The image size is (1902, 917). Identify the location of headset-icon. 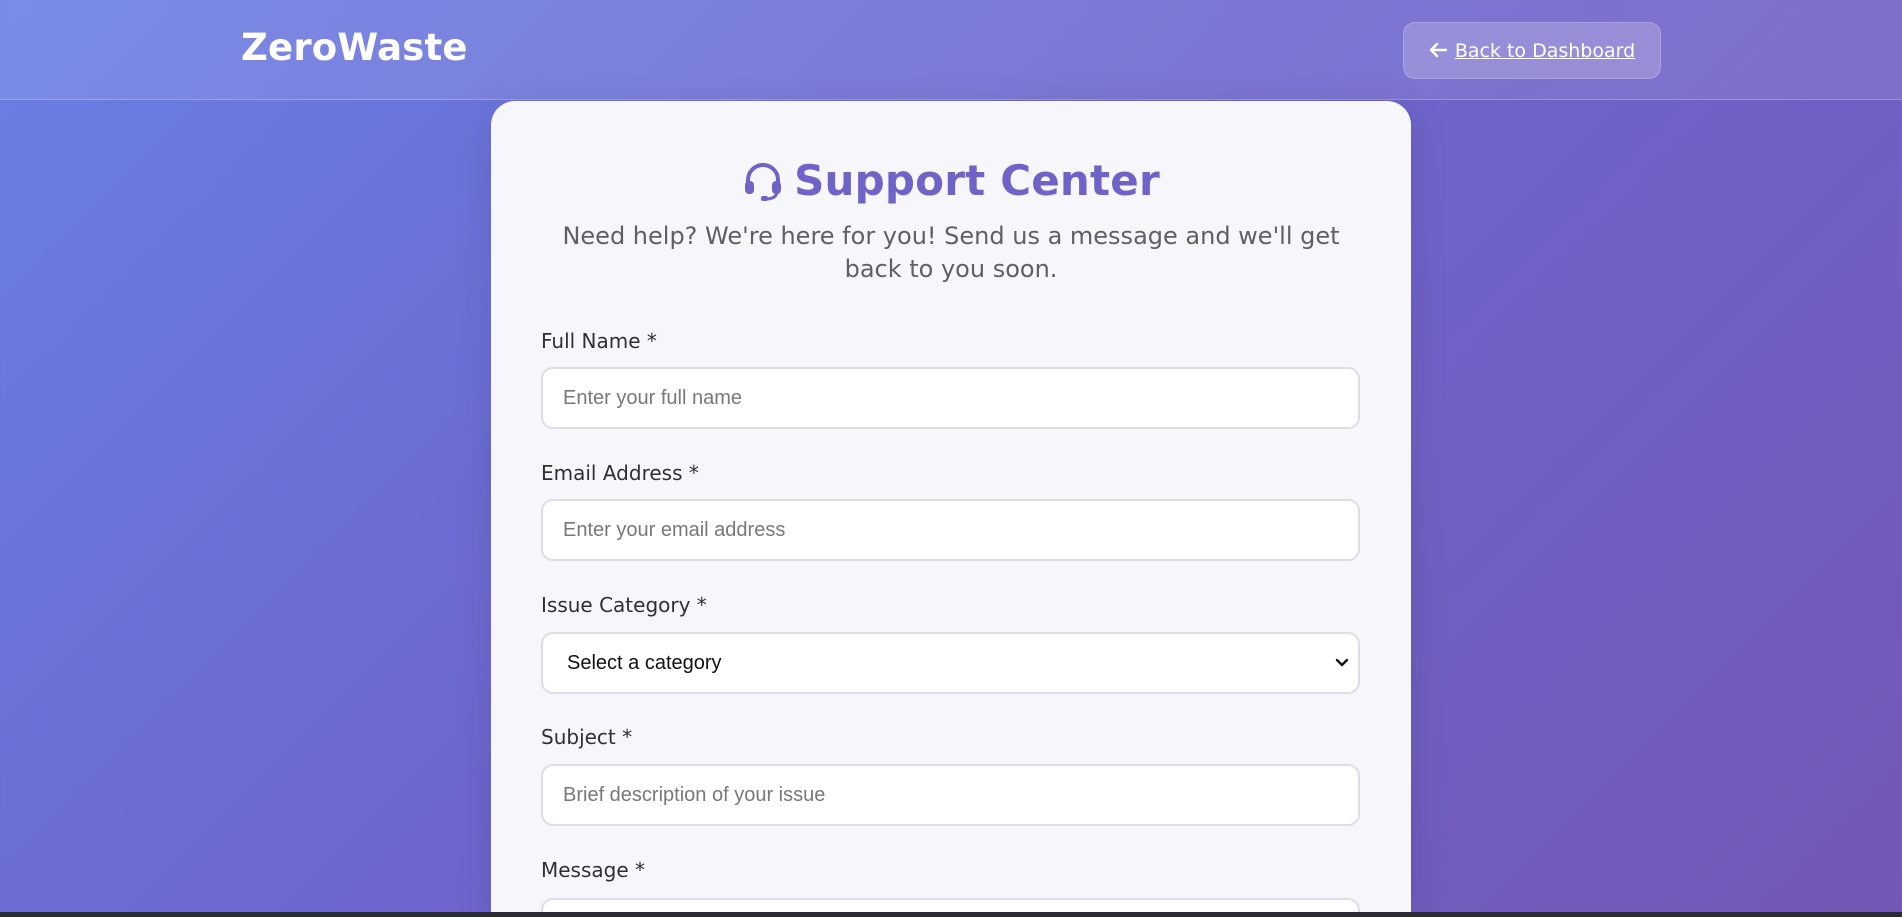
(763, 181).